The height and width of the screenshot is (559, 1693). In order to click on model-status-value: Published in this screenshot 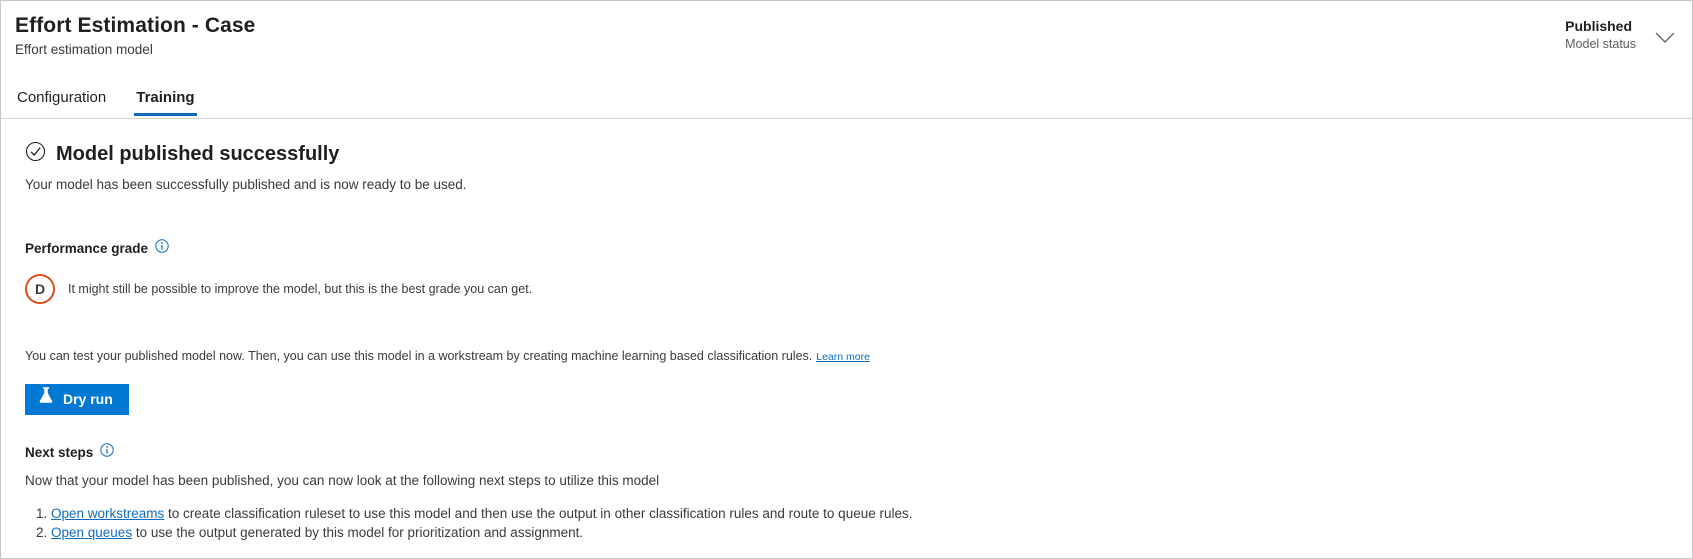, I will do `click(1599, 26)`.